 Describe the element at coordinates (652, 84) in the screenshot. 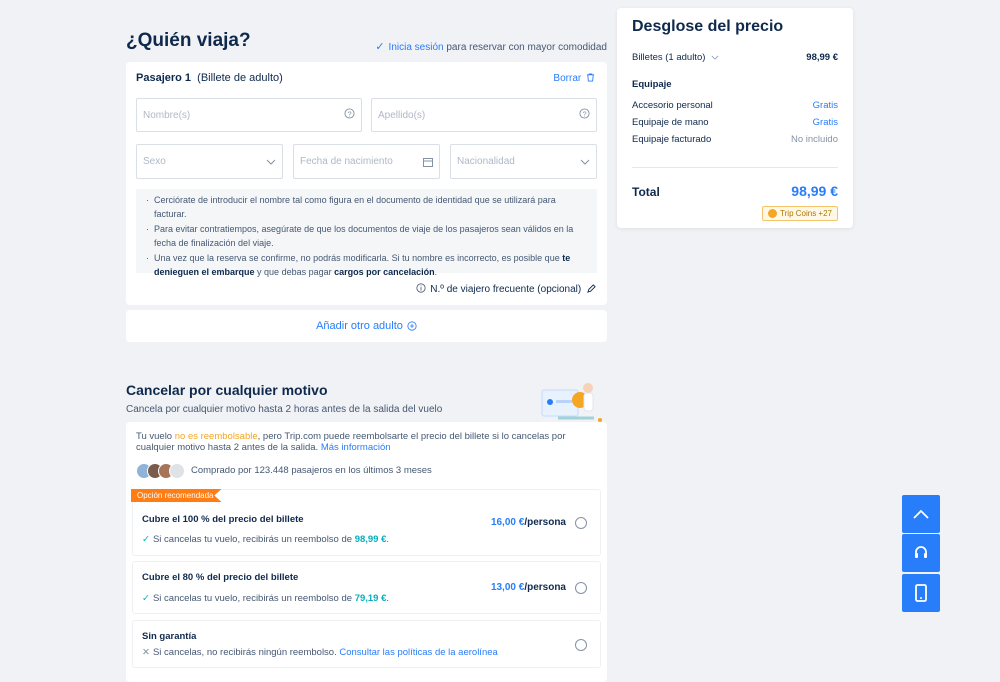

I see `baggage-heading-text: Equipaje` at that location.